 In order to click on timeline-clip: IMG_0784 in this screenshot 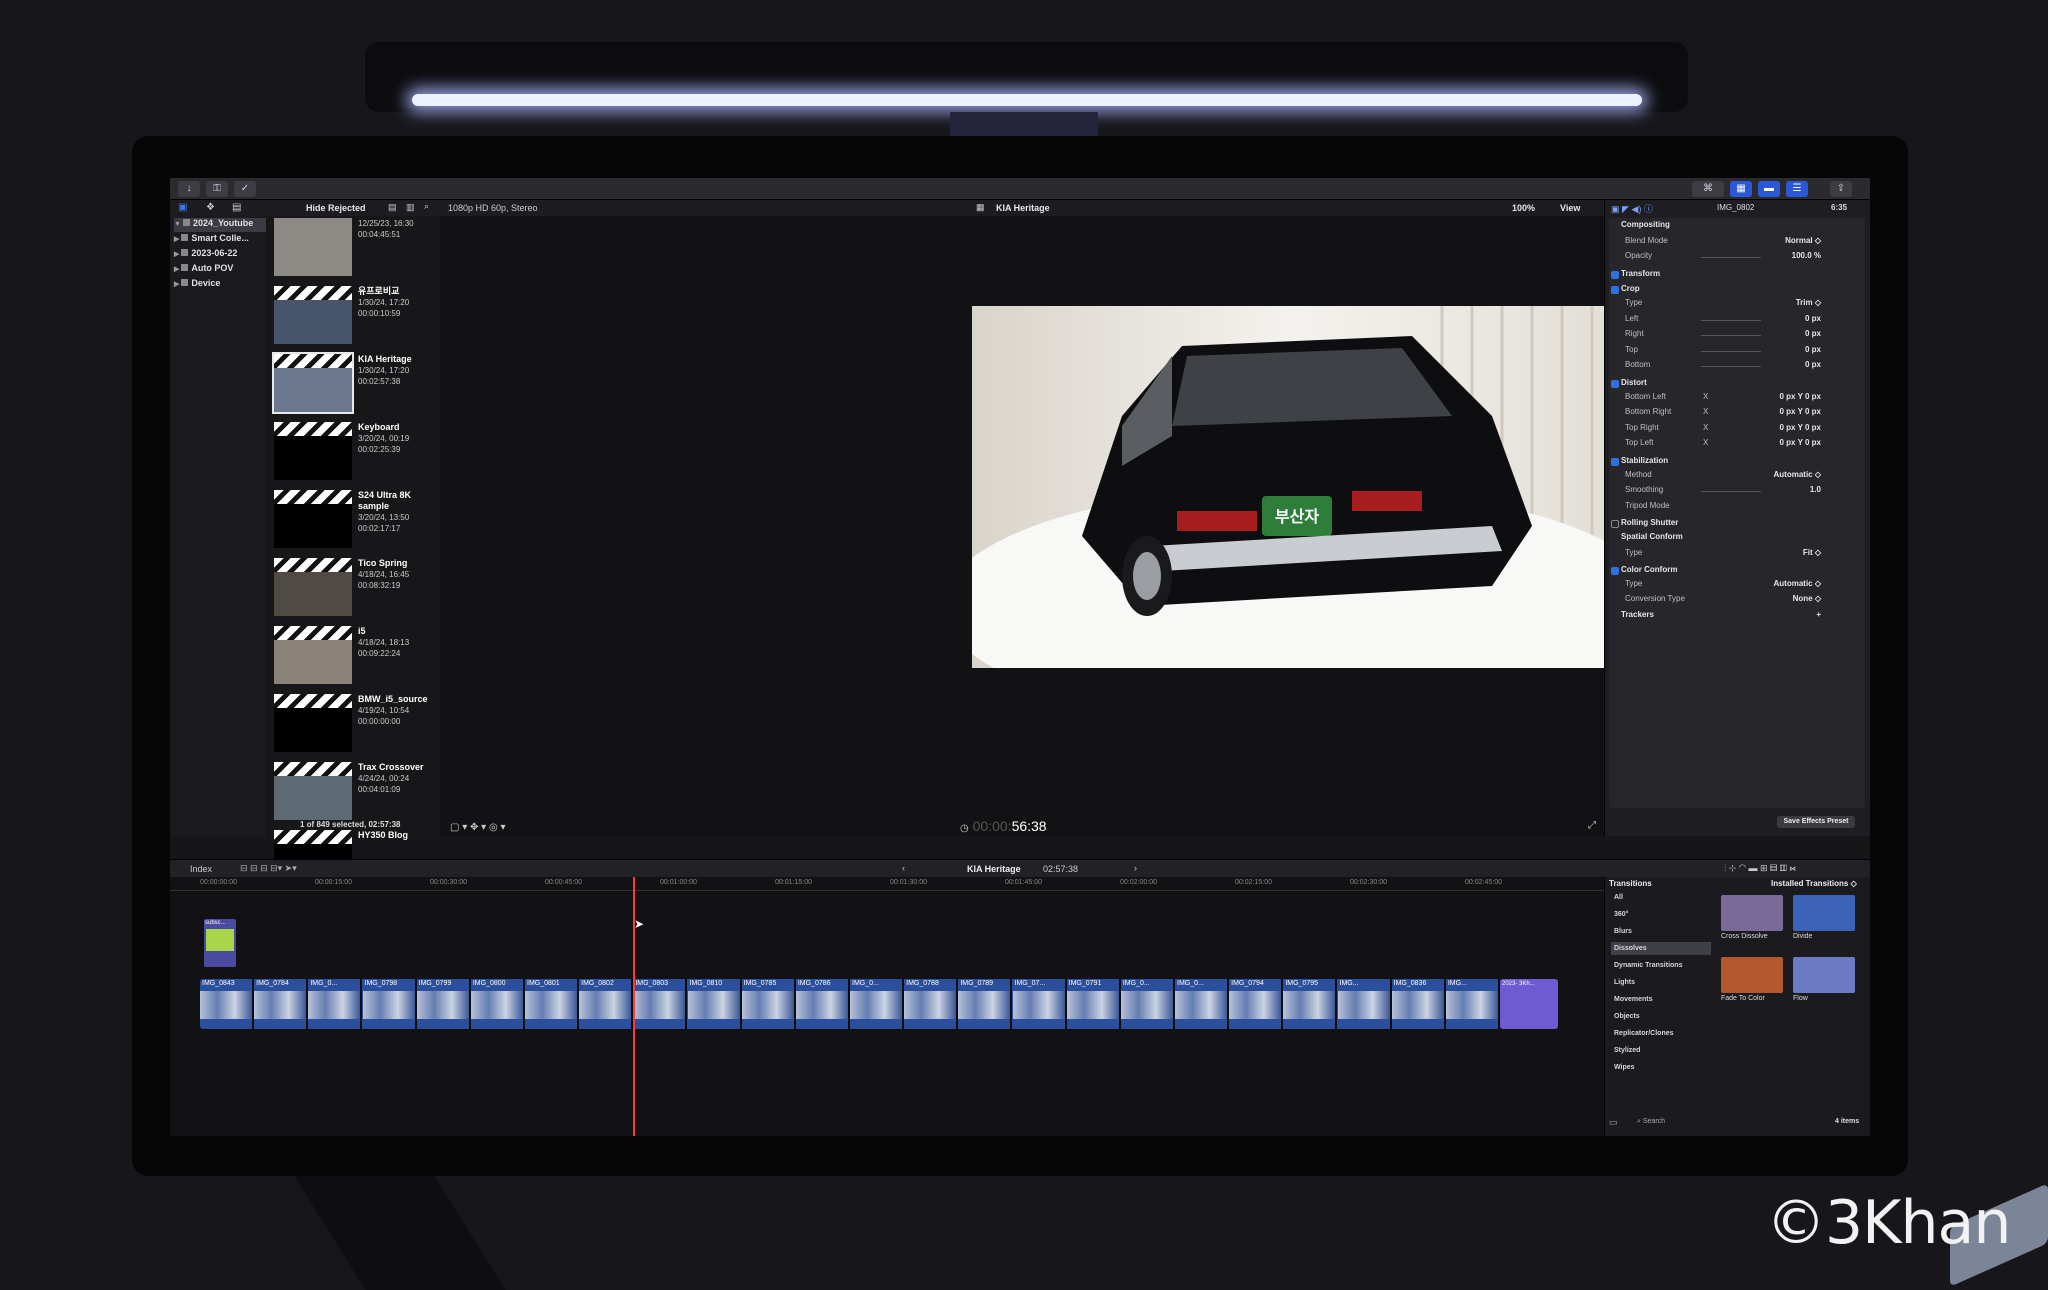, I will do `click(281, 1004)`.